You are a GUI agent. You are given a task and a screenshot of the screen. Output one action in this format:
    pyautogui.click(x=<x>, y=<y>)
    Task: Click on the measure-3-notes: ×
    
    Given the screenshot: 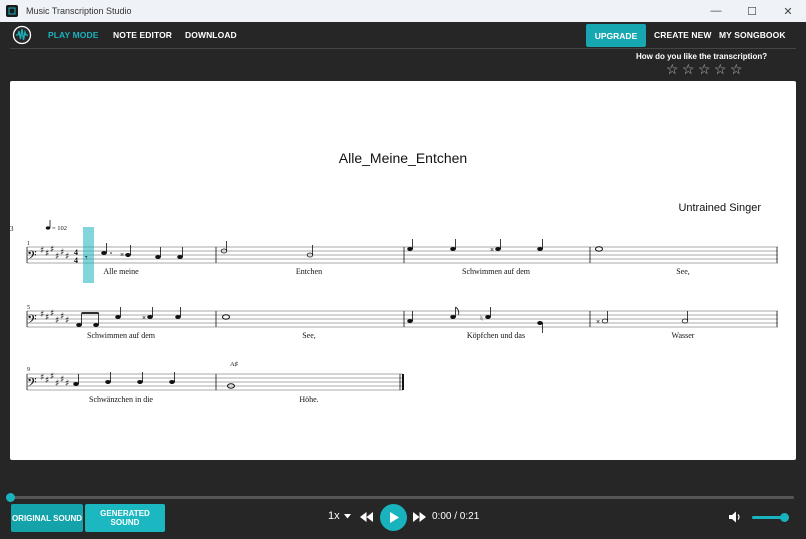 What is the action you would take?
    pyautogui.click(x=475, y=246)
    